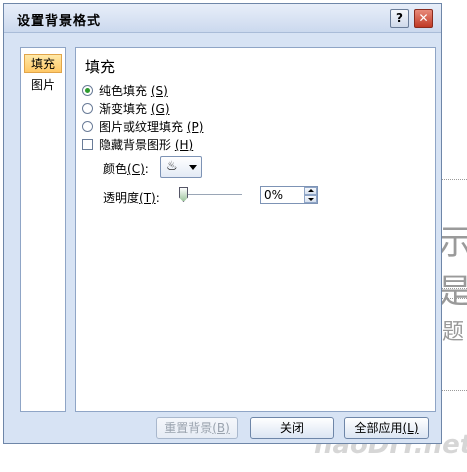 The width and height of the screenshot is (467, 472). What do you see at coordinates (100, 67) in the screenshot?
I see `section-title: 填充` at bounding box center [100, 67].